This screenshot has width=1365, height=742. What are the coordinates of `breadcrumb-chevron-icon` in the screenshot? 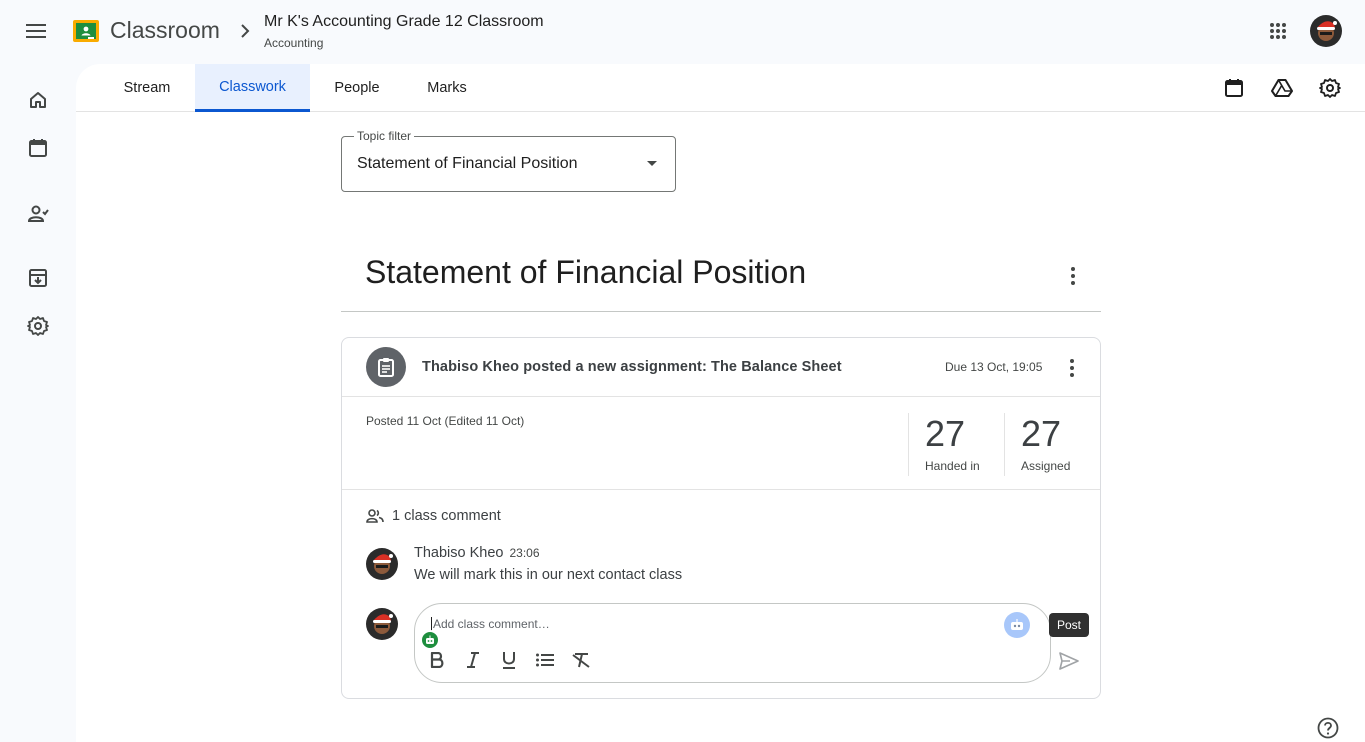 It's located at (245, 31).